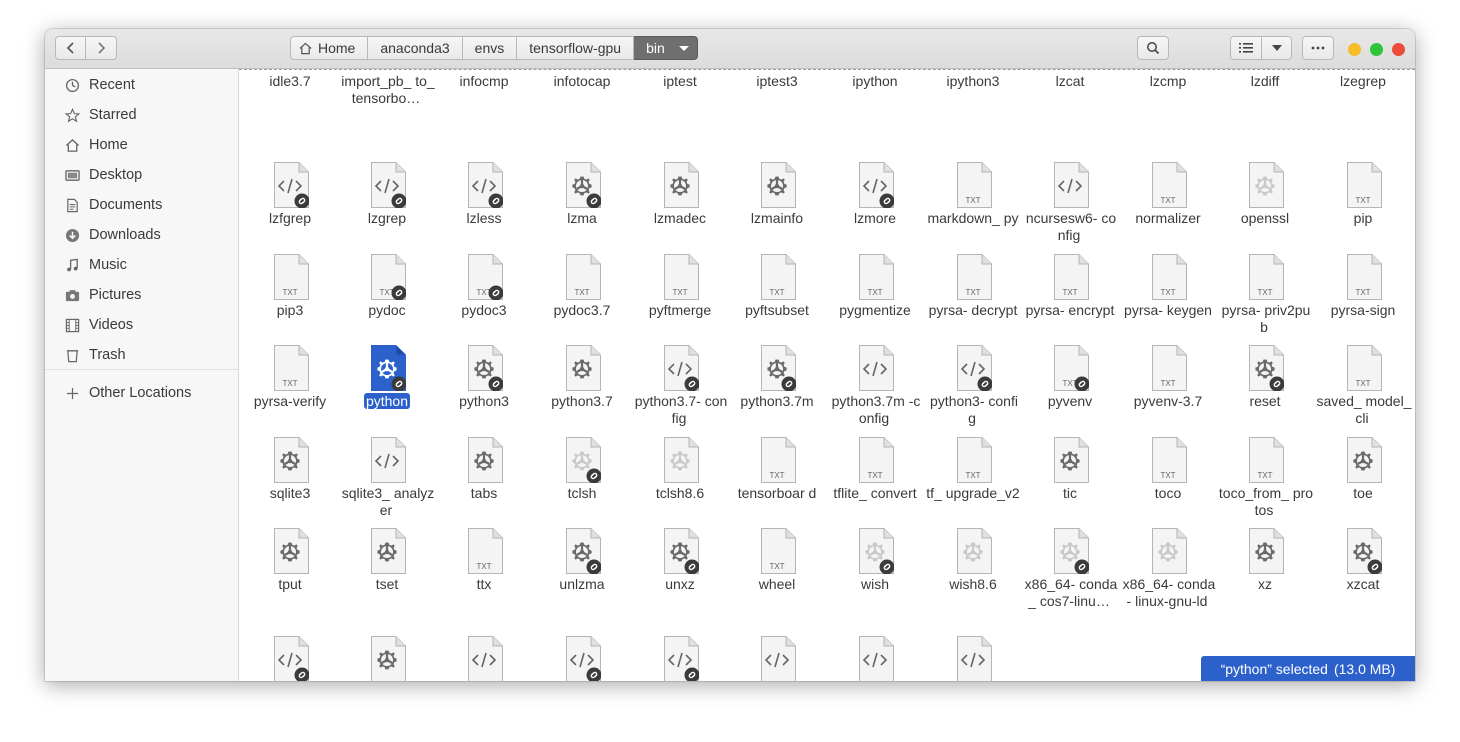 Image resolution: width=1460 pixels, height=742 pixels. What do you see at coordinates (582, 401) in the screenshot?
I see `file-name: python3.7` at bounding box center [582, 401].